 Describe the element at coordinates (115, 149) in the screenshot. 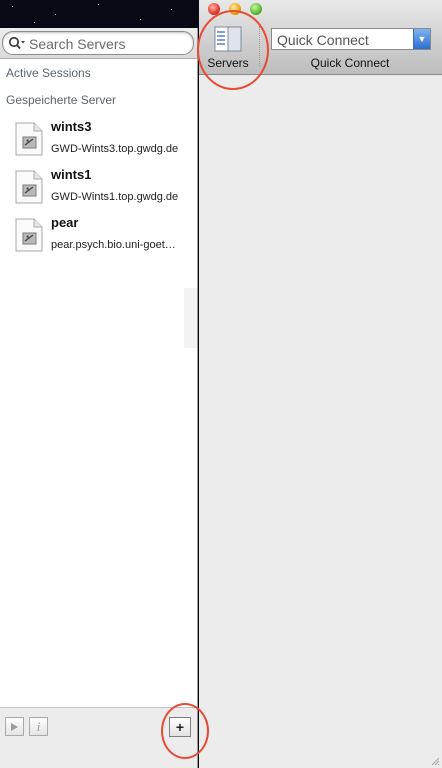

I see `server-host: GWD-Wints3.top.gwdg.de` at that location.